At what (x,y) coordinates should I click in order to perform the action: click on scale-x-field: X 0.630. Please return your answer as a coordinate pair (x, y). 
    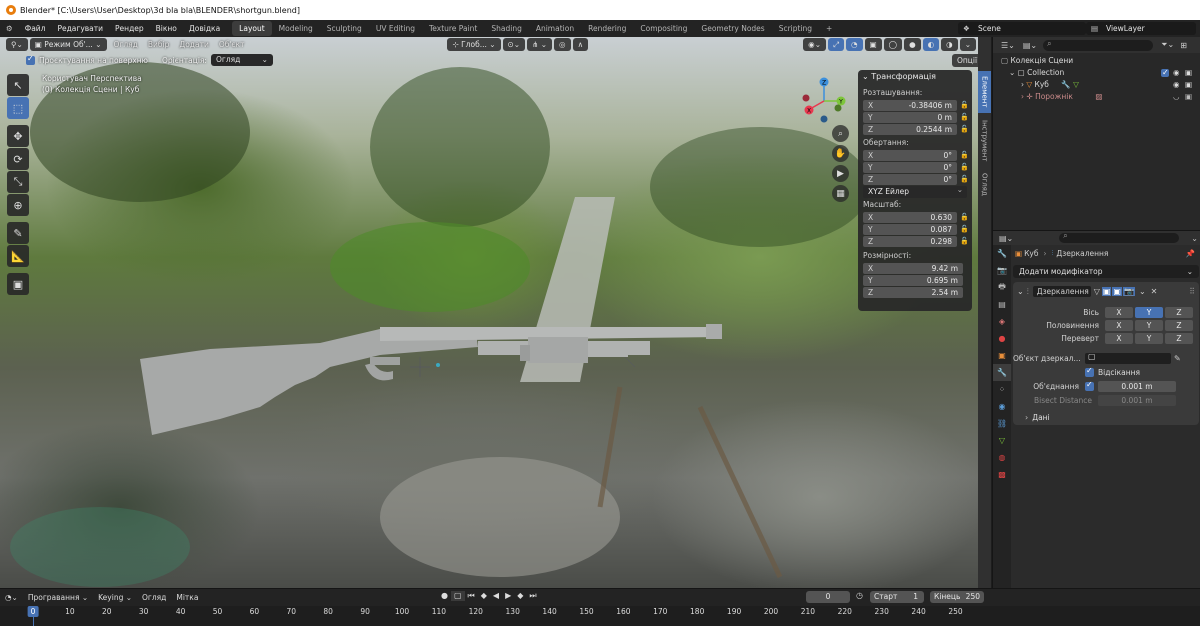
    Looking at the image, I should click on (910, 217).